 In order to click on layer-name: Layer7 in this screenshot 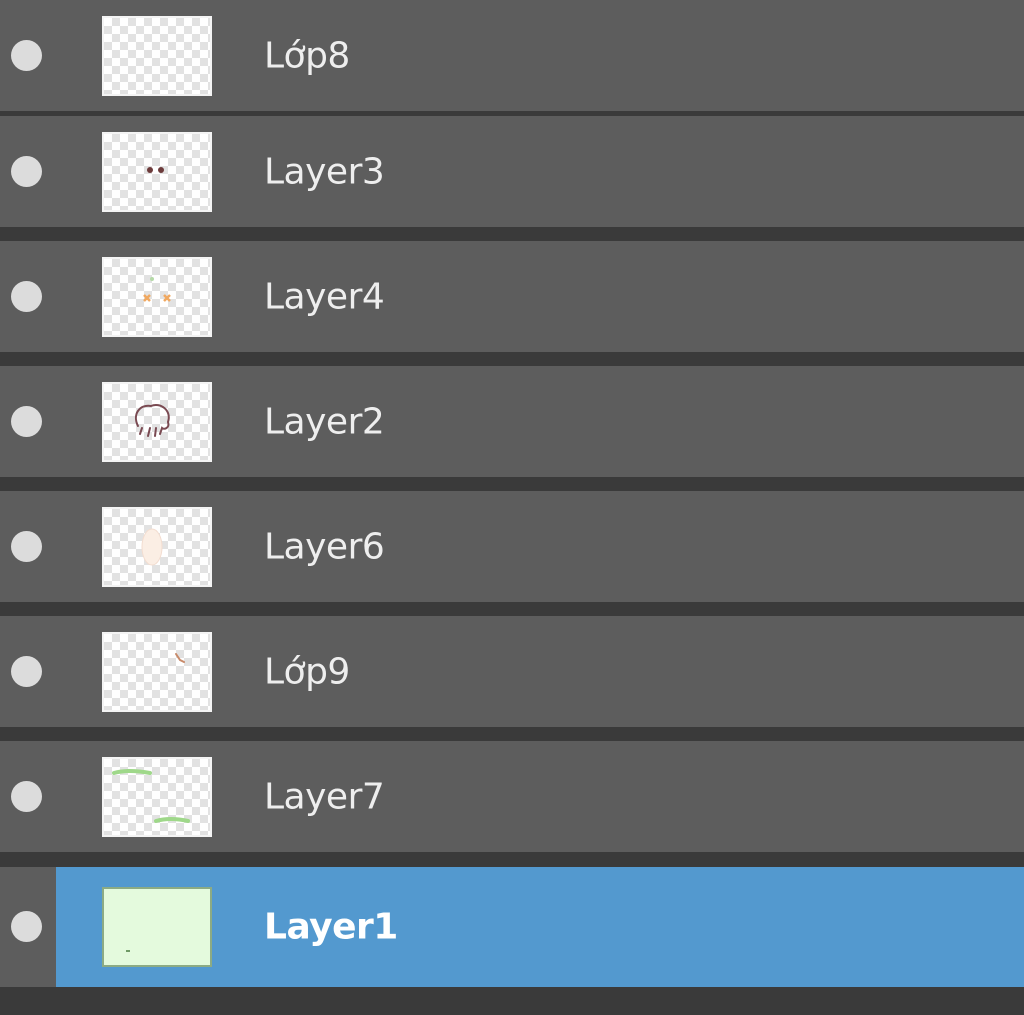, I will do `click(324, 796)`.